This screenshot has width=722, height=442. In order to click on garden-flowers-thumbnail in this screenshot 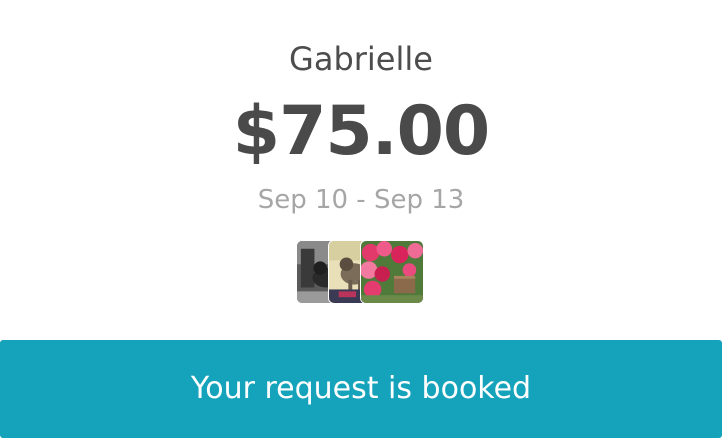, I will do `click(392, 272)`.